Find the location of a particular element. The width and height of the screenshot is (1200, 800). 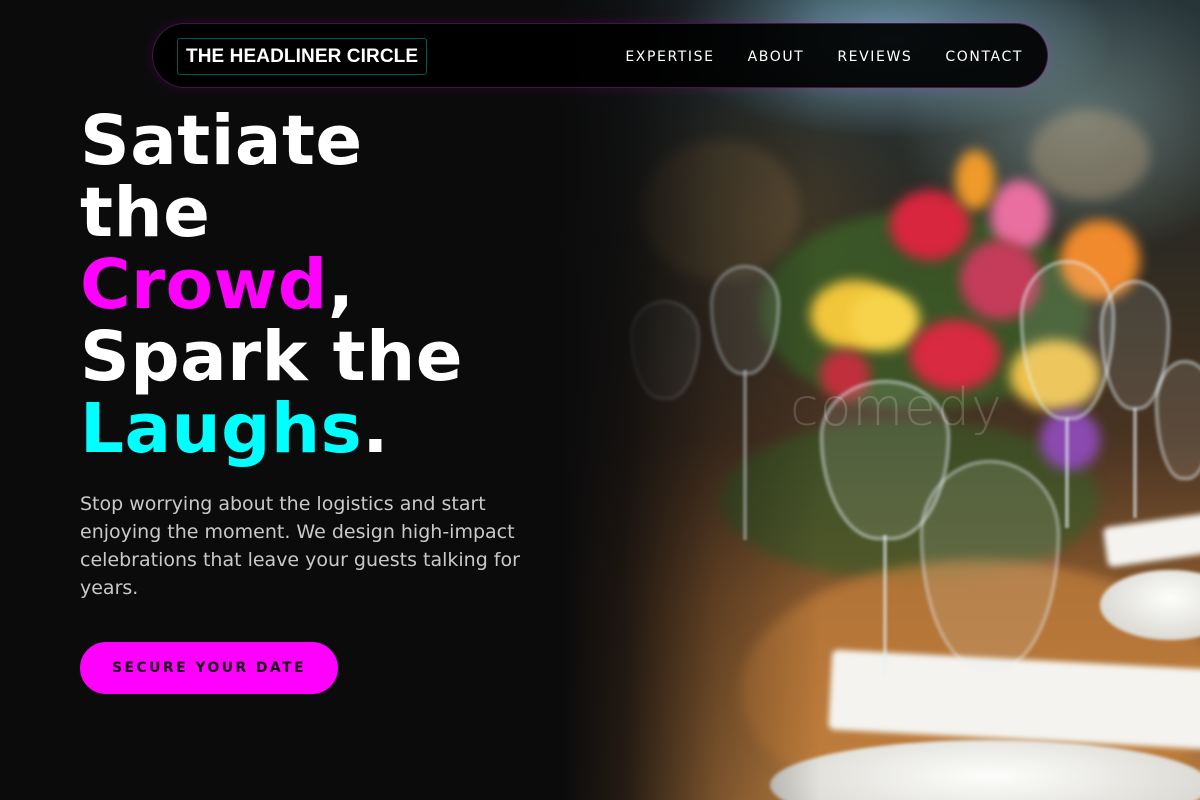

headline-line-2: the is located at coordinates (145, 213).